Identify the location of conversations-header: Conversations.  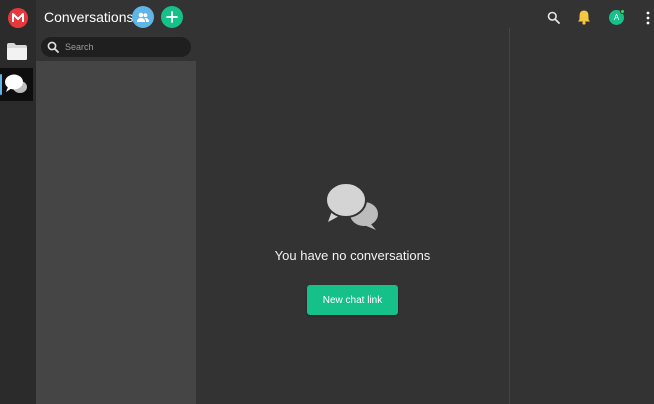
(116, 17).